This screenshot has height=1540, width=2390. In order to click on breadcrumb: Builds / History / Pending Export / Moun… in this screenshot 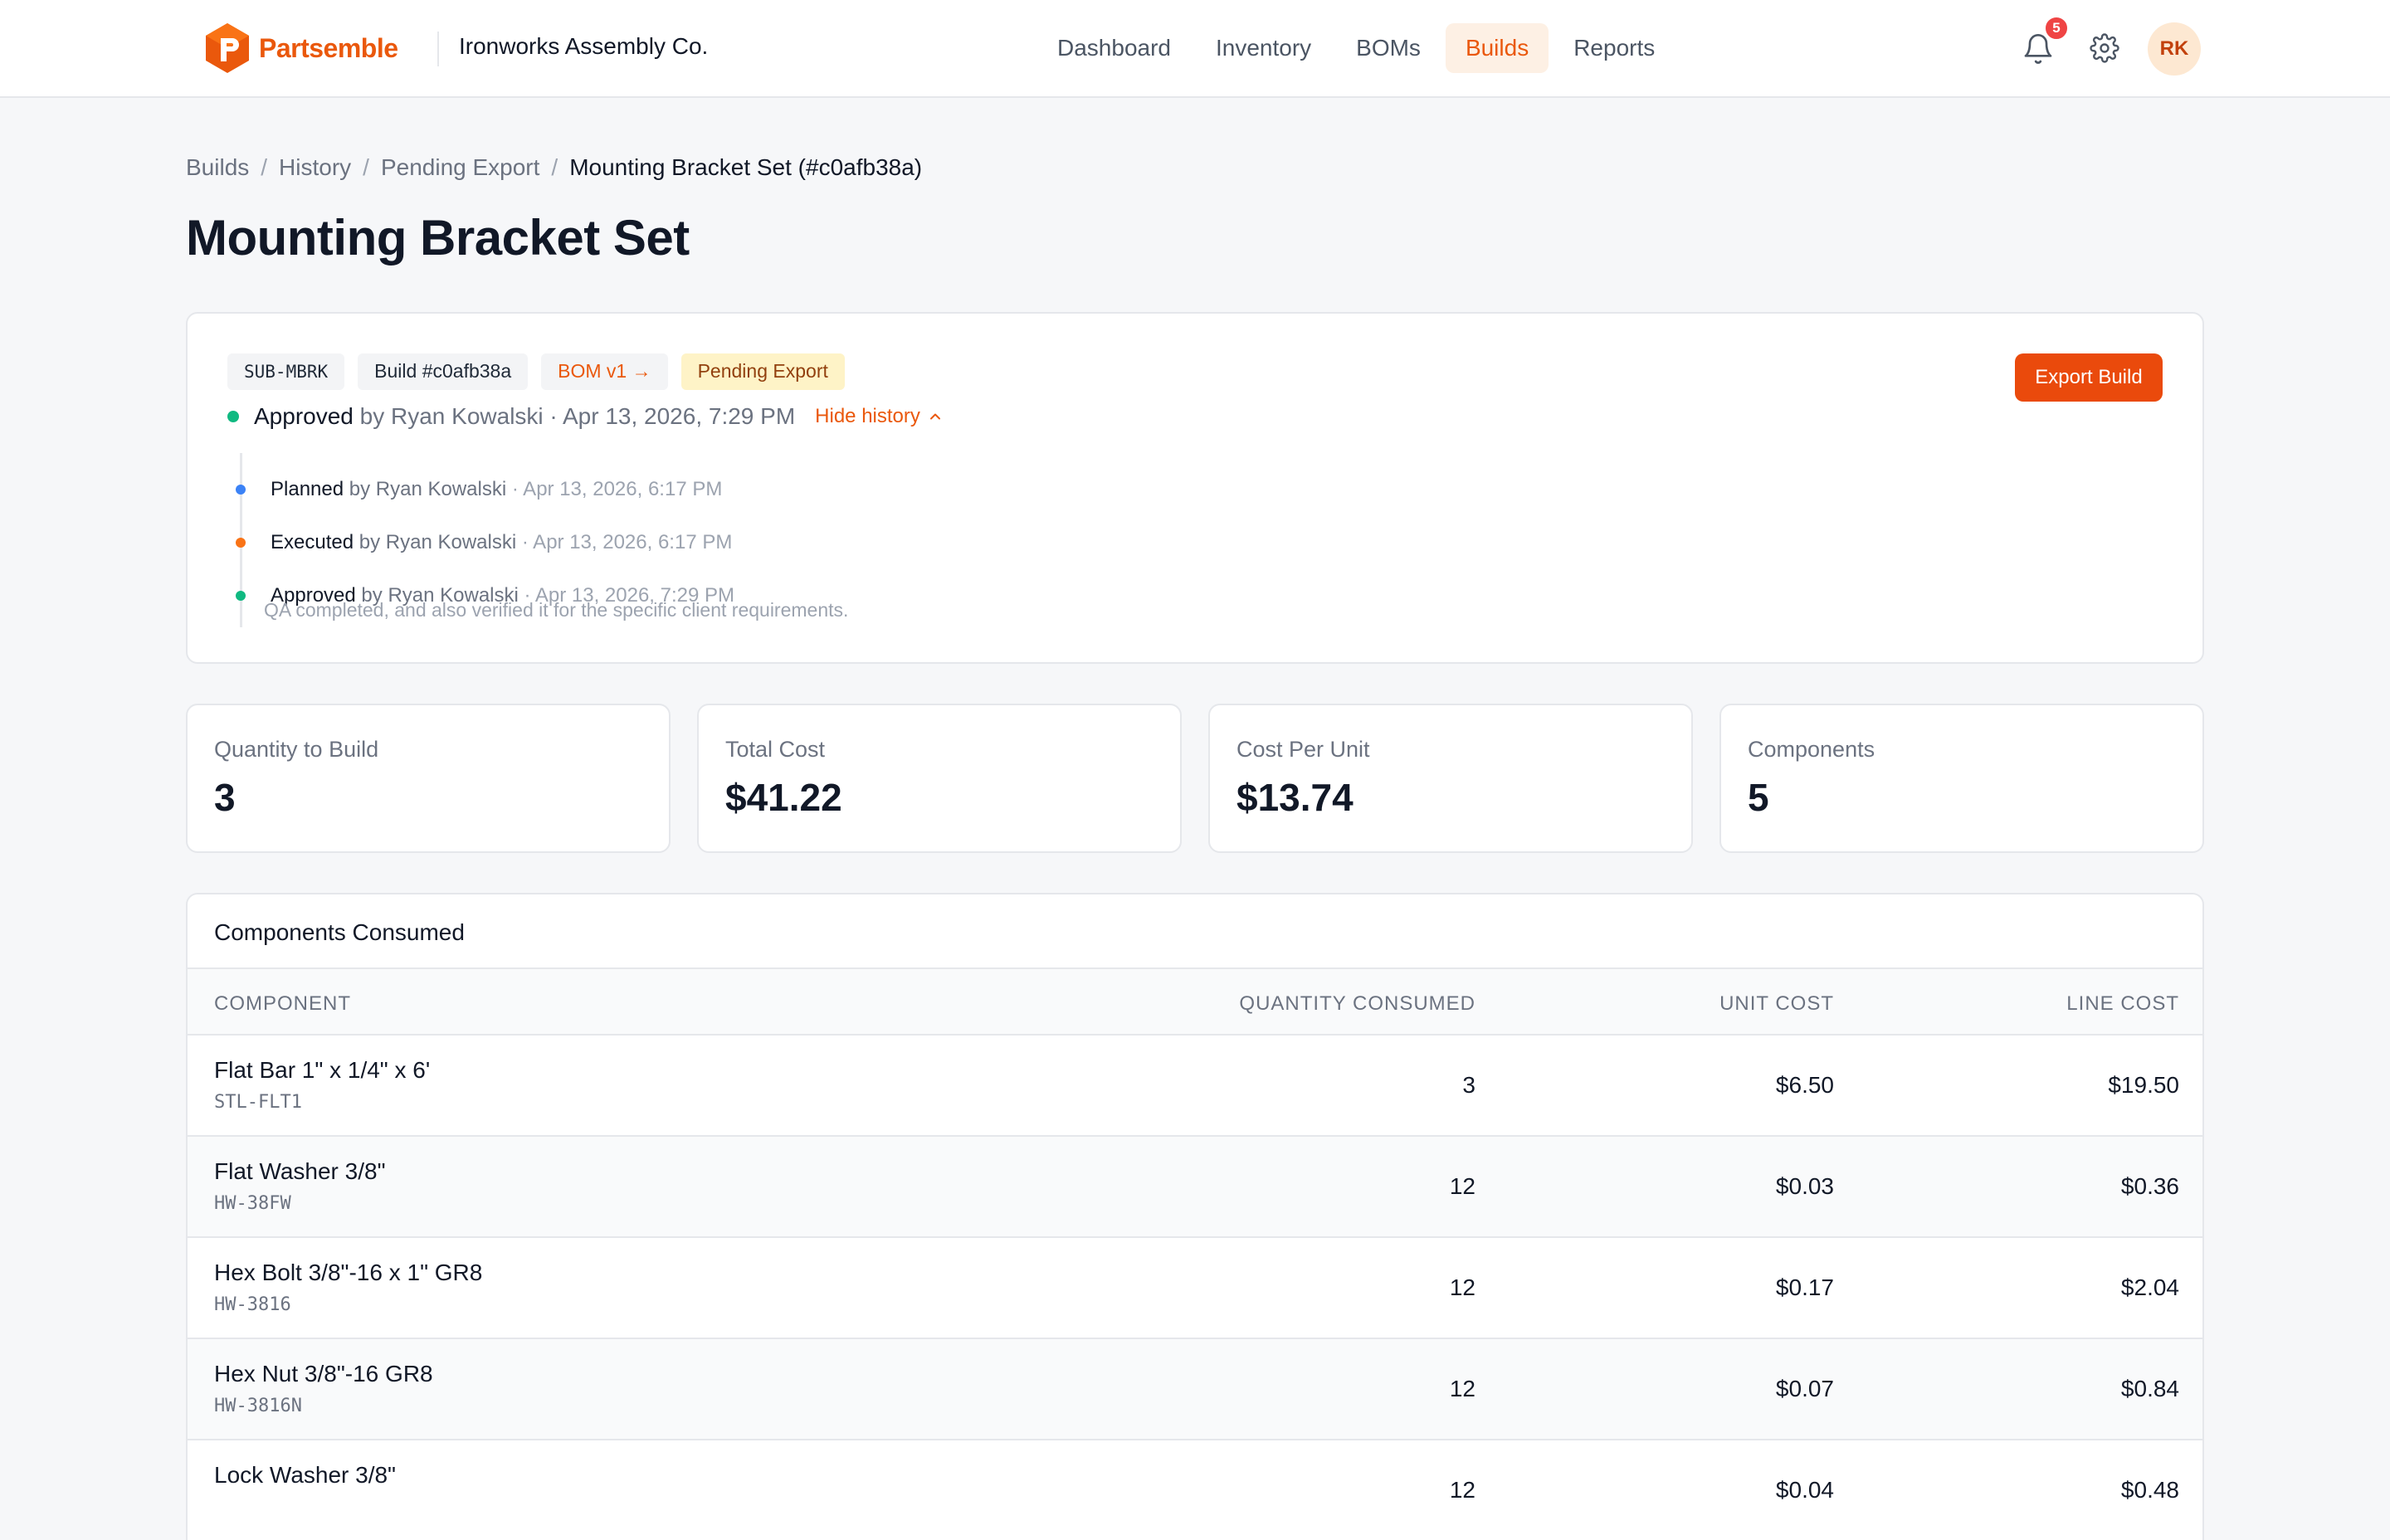, I will do `click(554, 167)`.